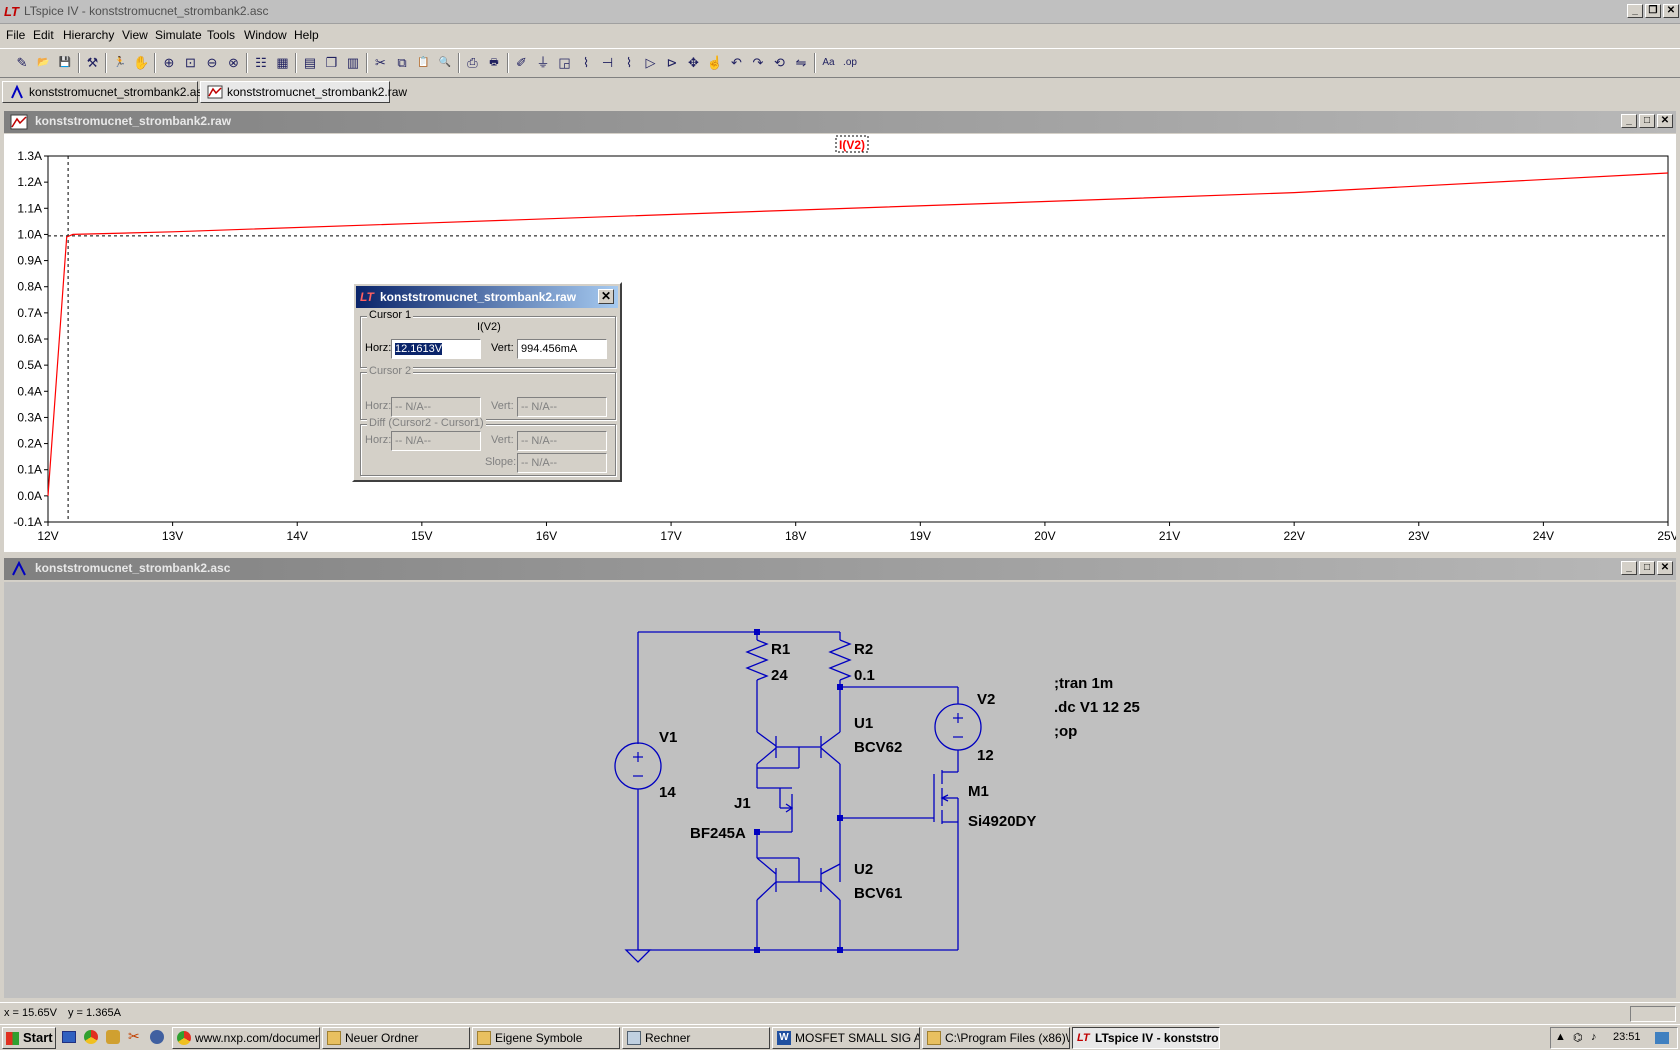  I want to click on rotate-icon: ⟲, so click(780, 63).